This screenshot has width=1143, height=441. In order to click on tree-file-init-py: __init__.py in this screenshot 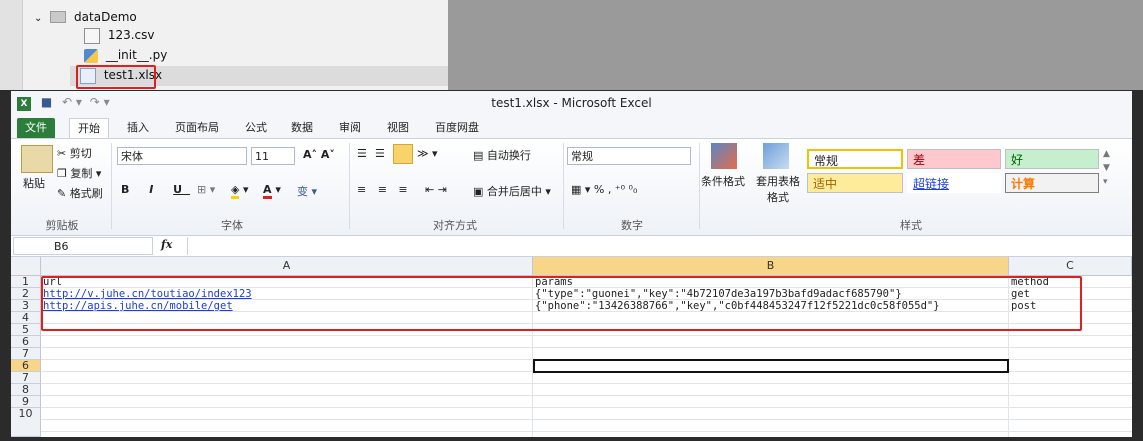, I will do `click(125, 55)`.